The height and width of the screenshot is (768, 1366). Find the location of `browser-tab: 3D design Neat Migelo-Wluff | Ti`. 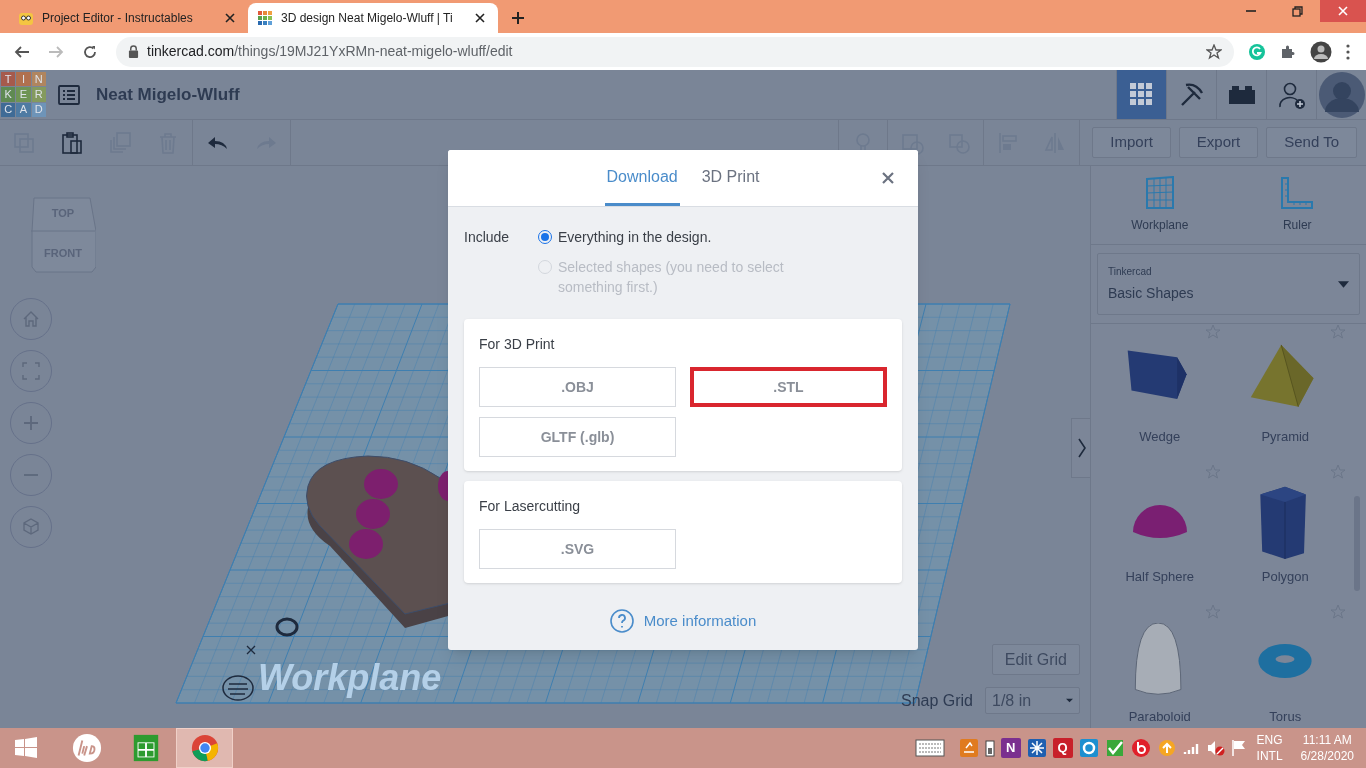

browser-tab: 3D design Neat Migelo-Wluff | Ti is located at coordinates (373, 18).